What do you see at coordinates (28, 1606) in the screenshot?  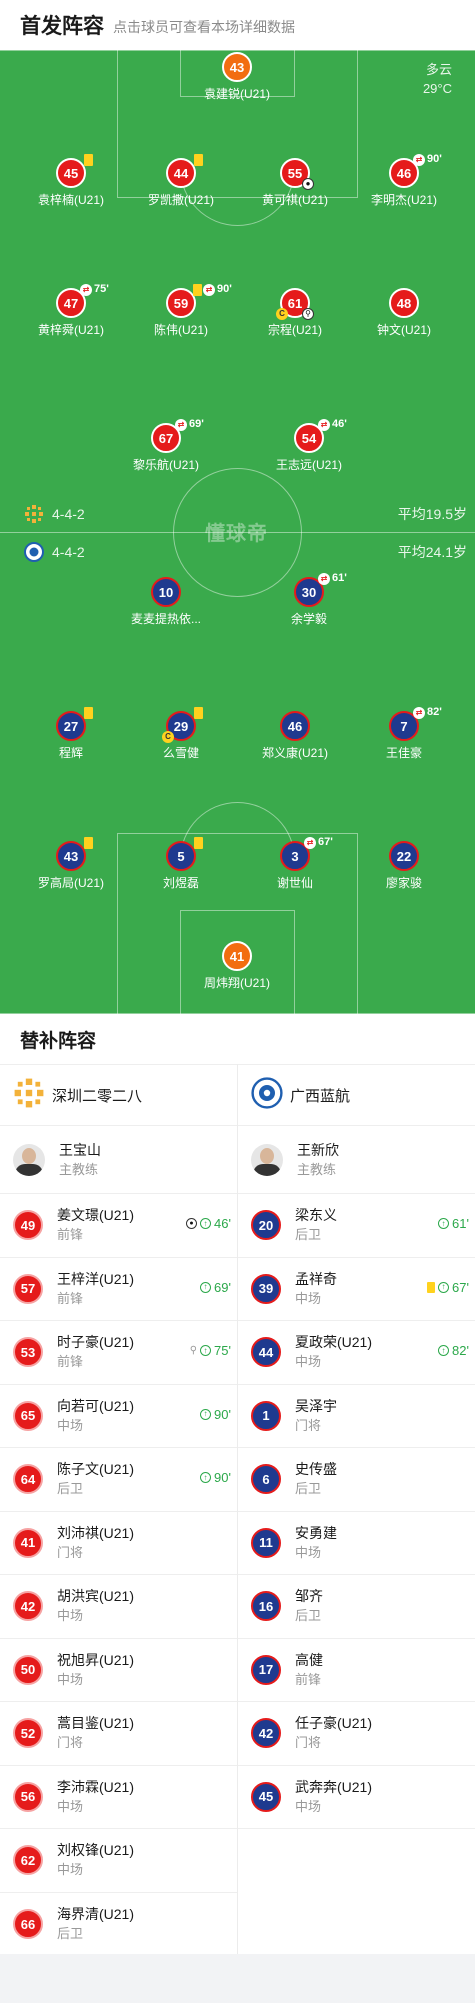 I see `sub-number: 42` at bounding box center [28, 1606].